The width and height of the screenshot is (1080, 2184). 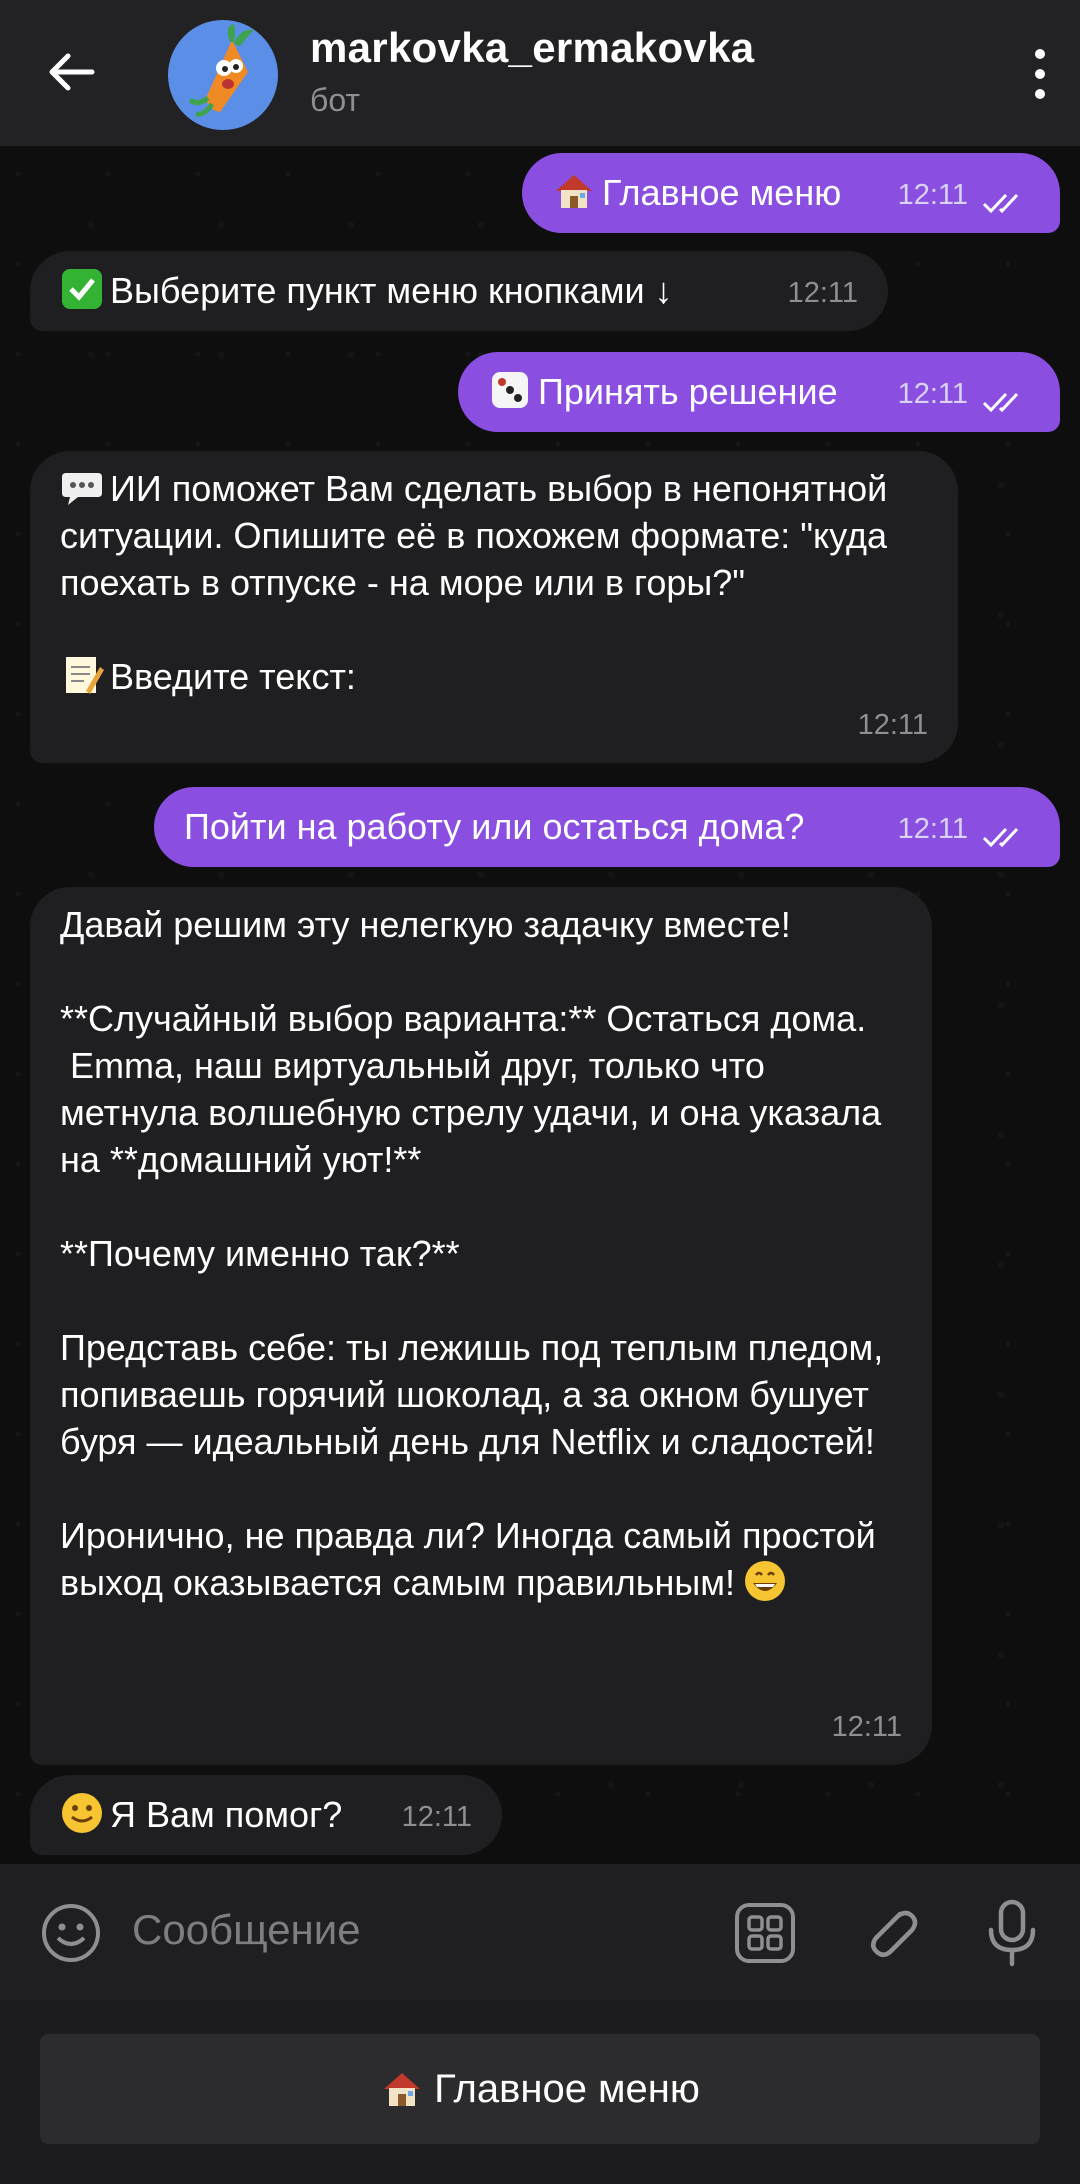 What do you see at coordinates (765, 1933) in the screenshot?
I see `bot-keyboard-icon` at bounding box center [765, 1933].